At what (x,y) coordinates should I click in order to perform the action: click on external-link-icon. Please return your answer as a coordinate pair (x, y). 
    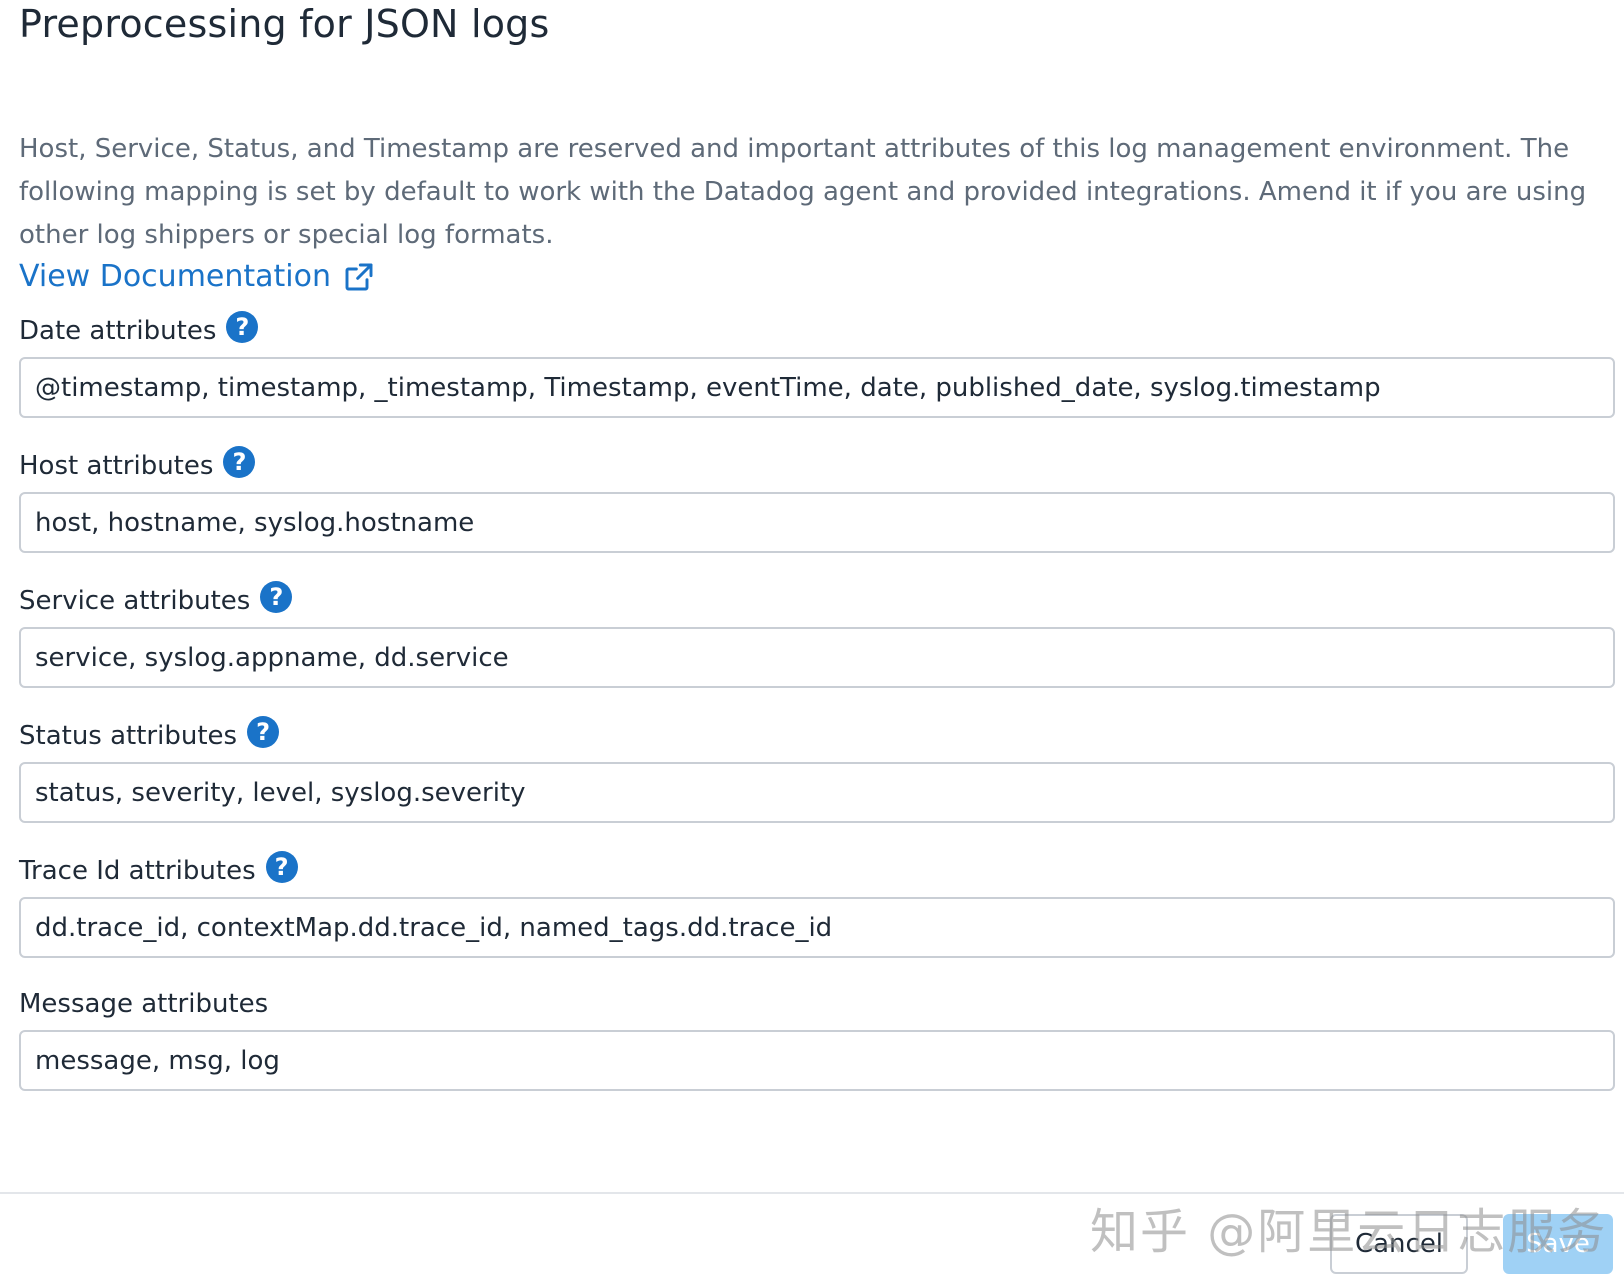
    Looking at the image, I should click on (359, 276).